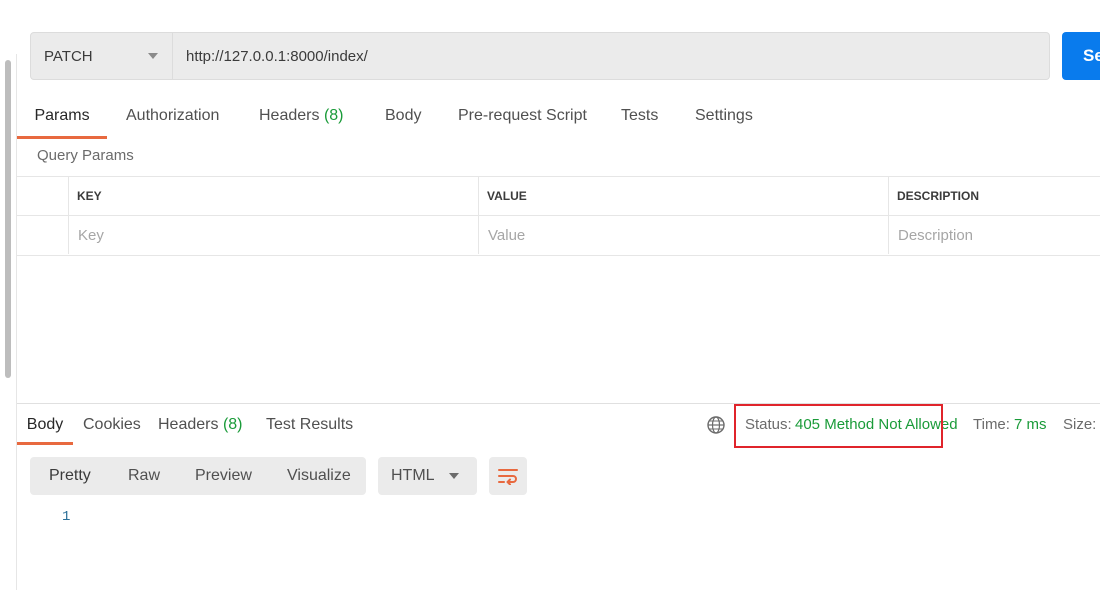 This screenshot has width=1100, height=590. Describe the element at coordinates (223, 476) in the screenshot. I see `view-preview-button: Preview` at that location.